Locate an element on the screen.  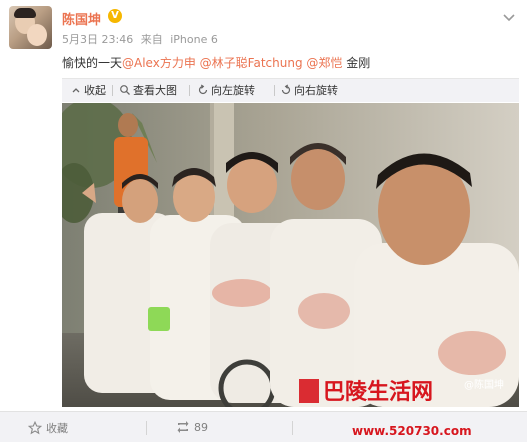
favorite-button: 收藏 is located at coordinates (48, 428).